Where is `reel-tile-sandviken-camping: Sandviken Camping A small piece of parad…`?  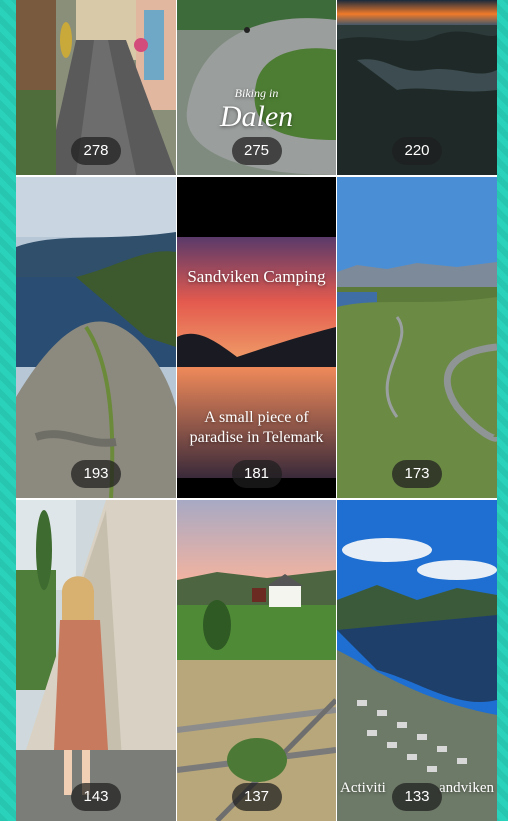
reel-tile-sandviken-camping: Sandviken Camping A small piece of parad… is located at coordinates (256, 337).